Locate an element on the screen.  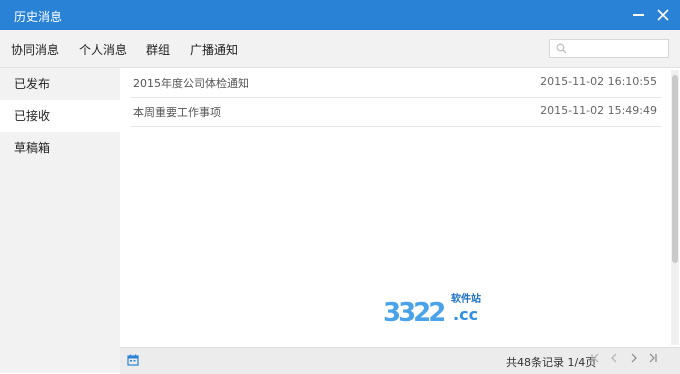
minimize-icon is located at coordinates (638, 15).